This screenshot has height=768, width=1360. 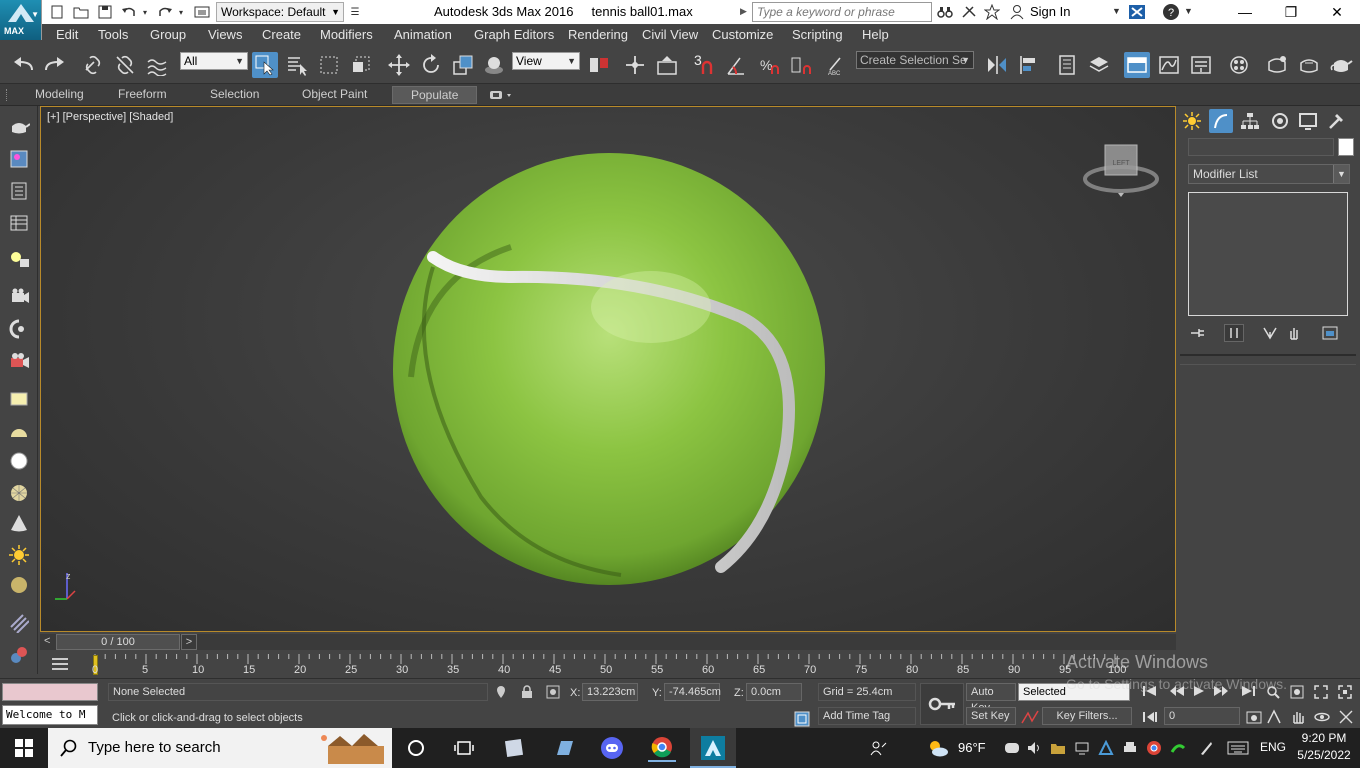 What do you see at coordinates (19, 297) in the screenshot?
I see `camera-icon` at bounding box center [19, 297].